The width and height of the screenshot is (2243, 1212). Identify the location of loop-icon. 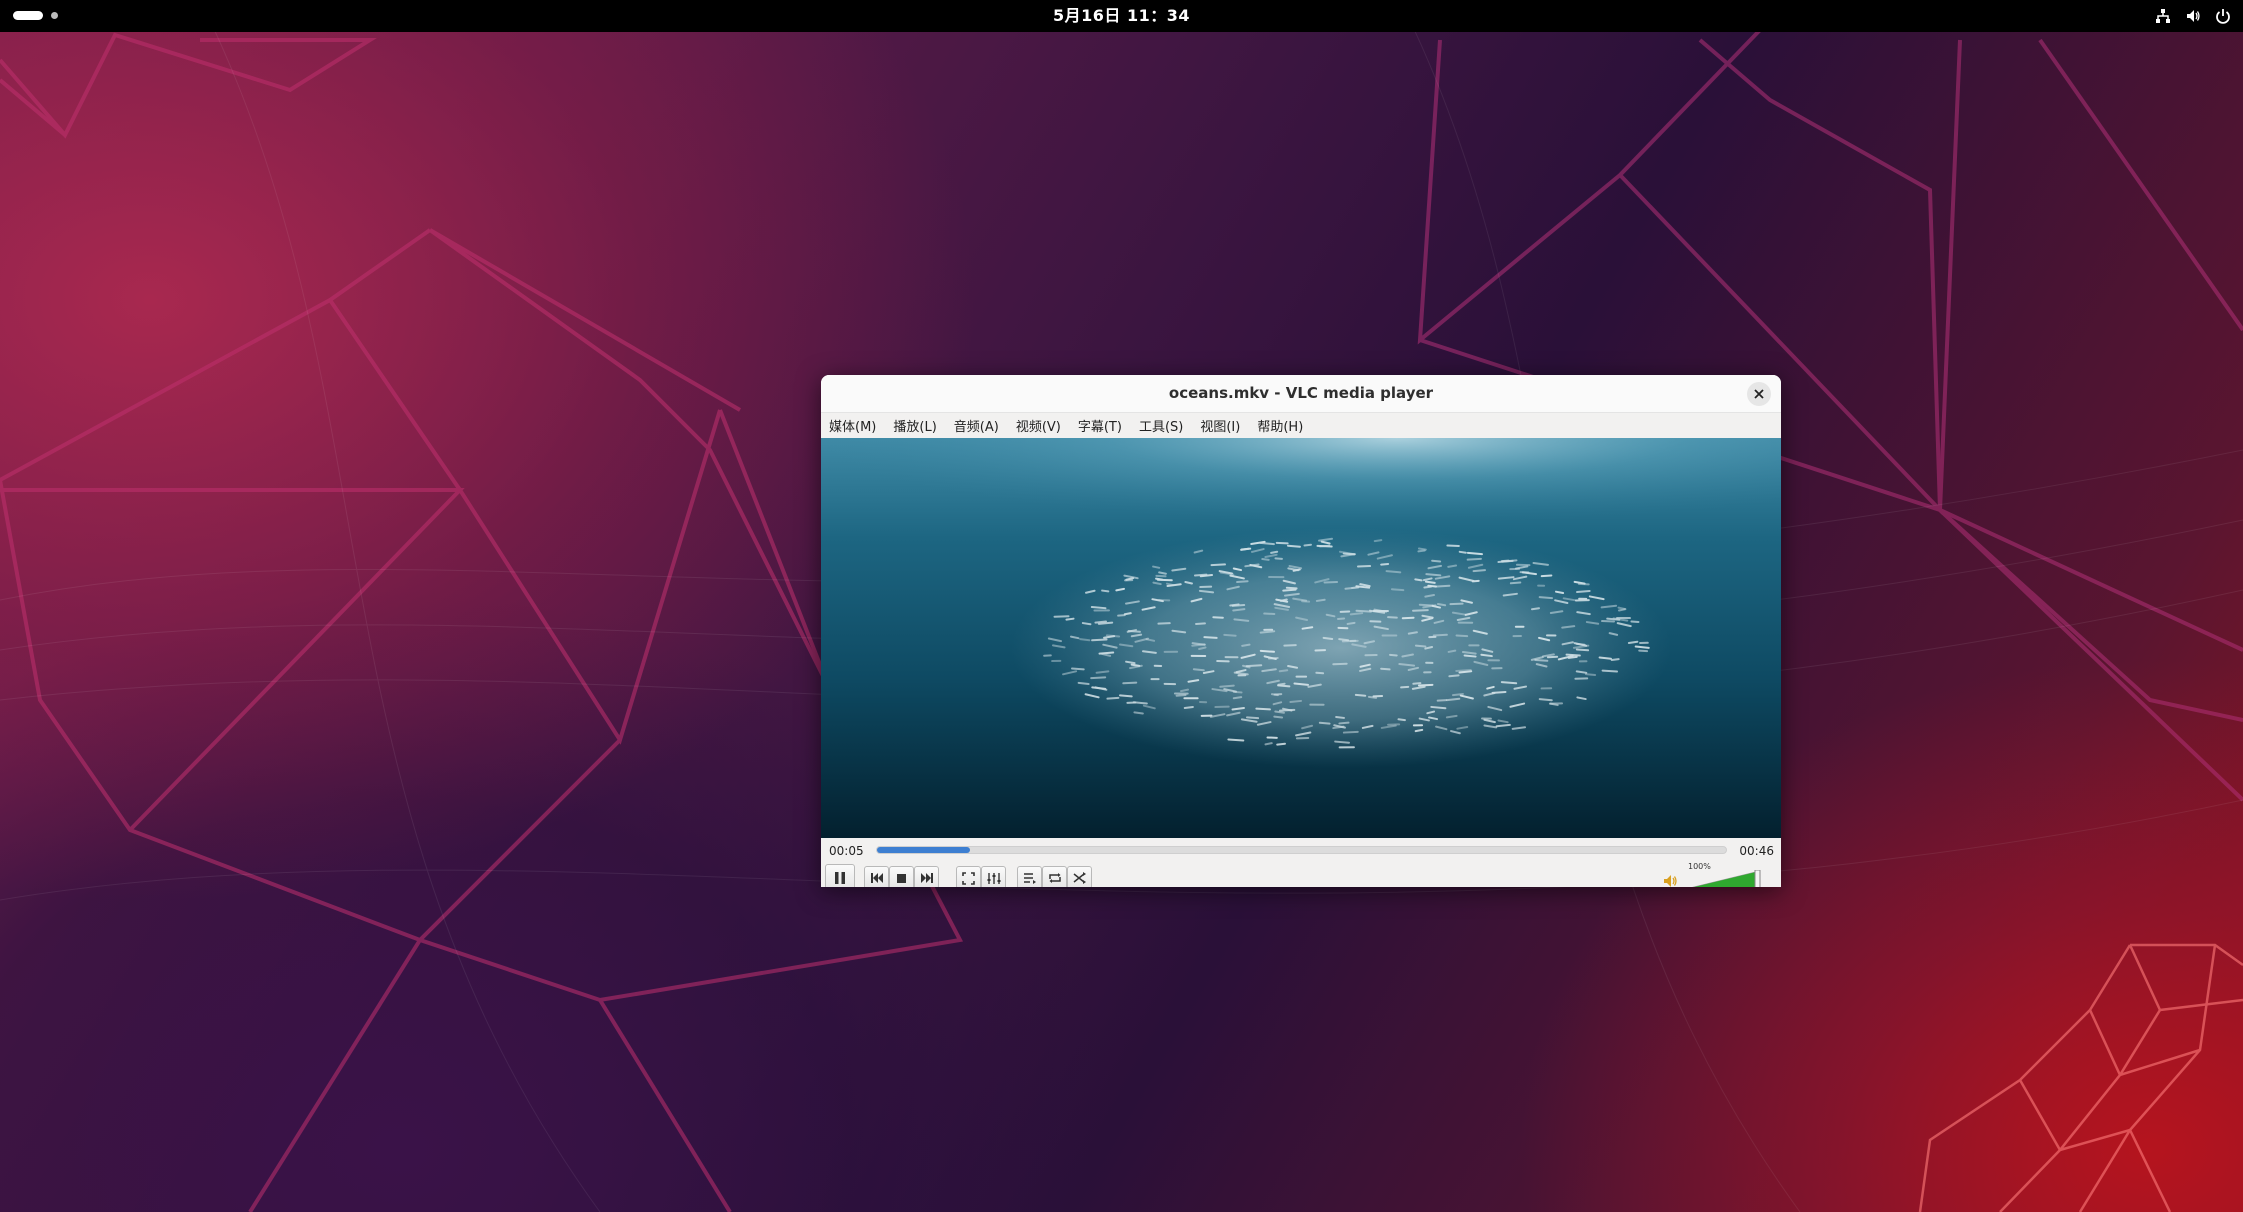
(1054, 878).